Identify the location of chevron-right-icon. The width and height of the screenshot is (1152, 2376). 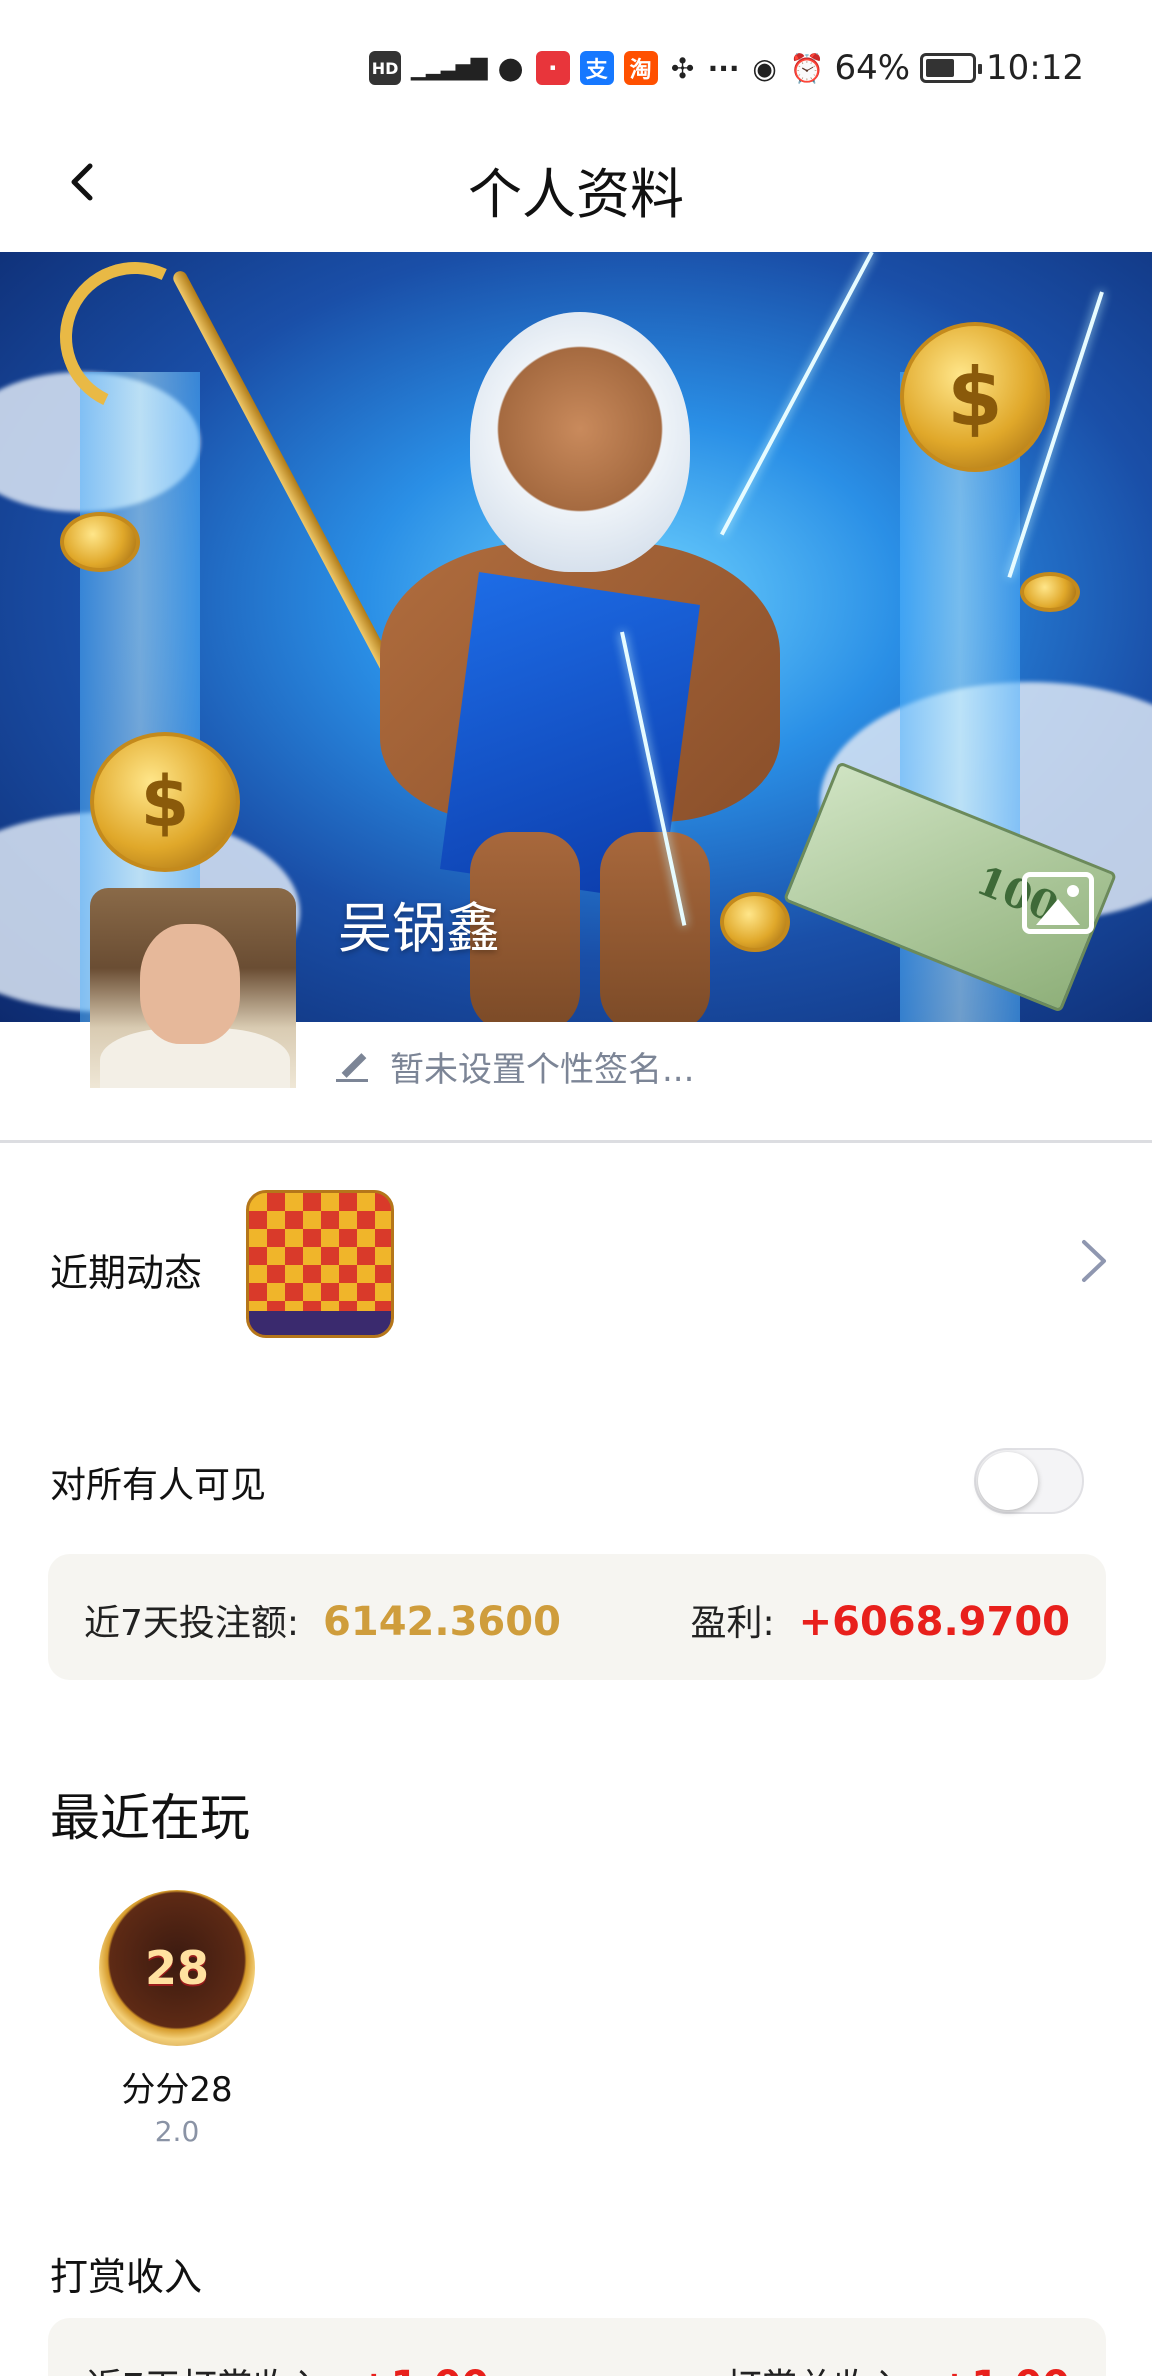
(1094, 1261).